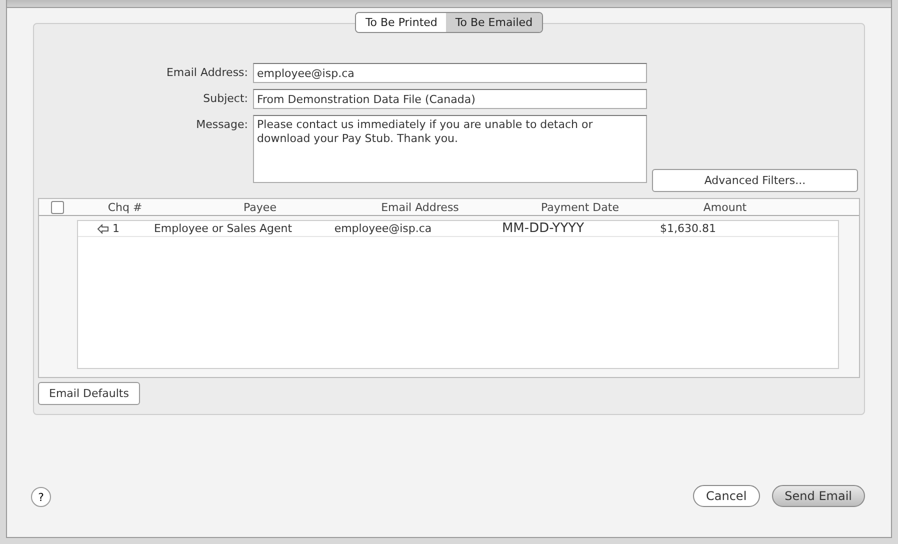 The image size is (898, 544). What do you see at coordinates (580, 207) in the screenshot?
I see `column-header: Payment Date` at bounding box center [580, 207].